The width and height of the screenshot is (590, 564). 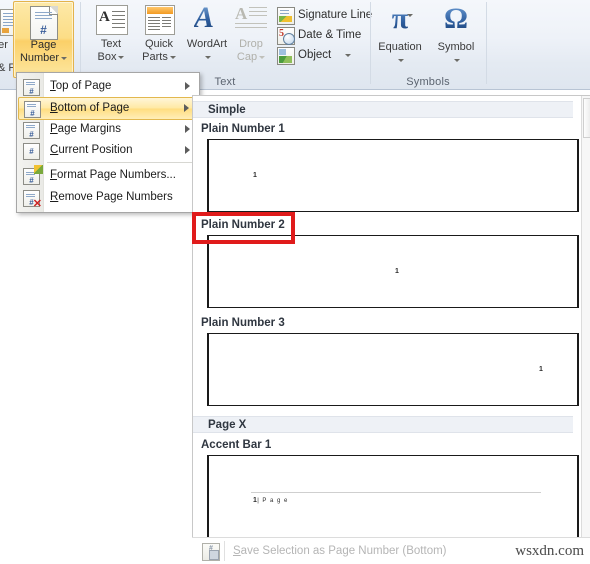 What do you see at coordinates (111, 57) in the screenshot?
I see `text-box-label-line2: Box` at bounding box center [111, 57].